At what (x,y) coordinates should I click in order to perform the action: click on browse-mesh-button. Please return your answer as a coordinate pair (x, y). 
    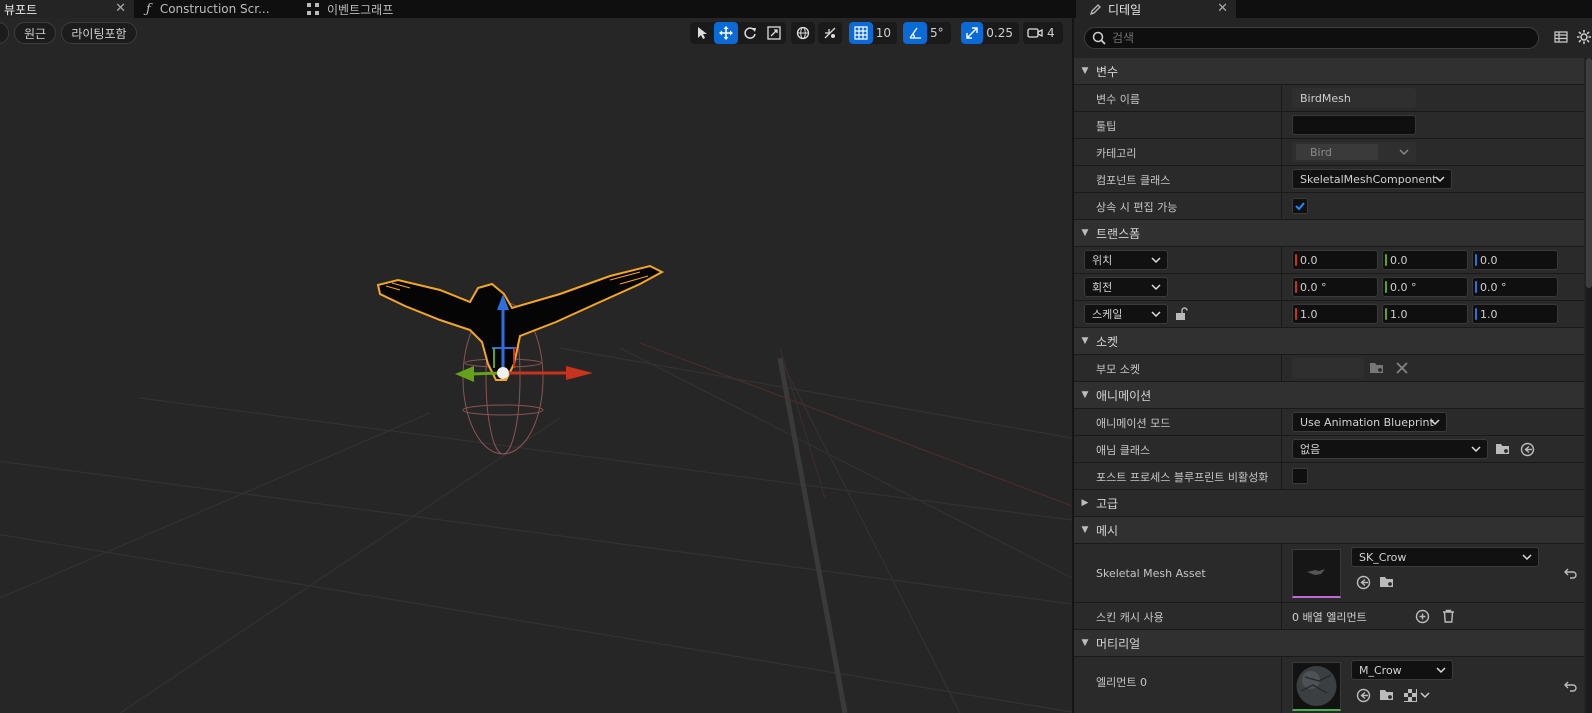
    Looking at the image, I should click on (1387, 582).